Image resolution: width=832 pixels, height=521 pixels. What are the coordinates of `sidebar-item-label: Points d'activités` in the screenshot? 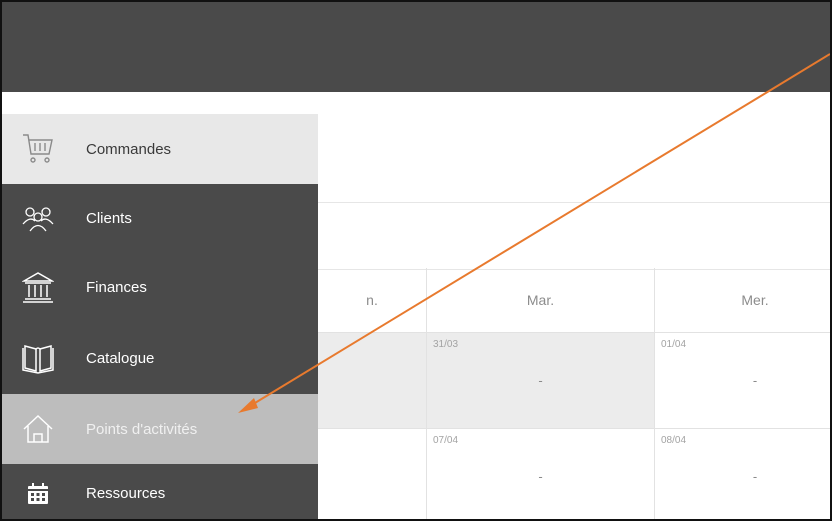 It's located at (142, 429).